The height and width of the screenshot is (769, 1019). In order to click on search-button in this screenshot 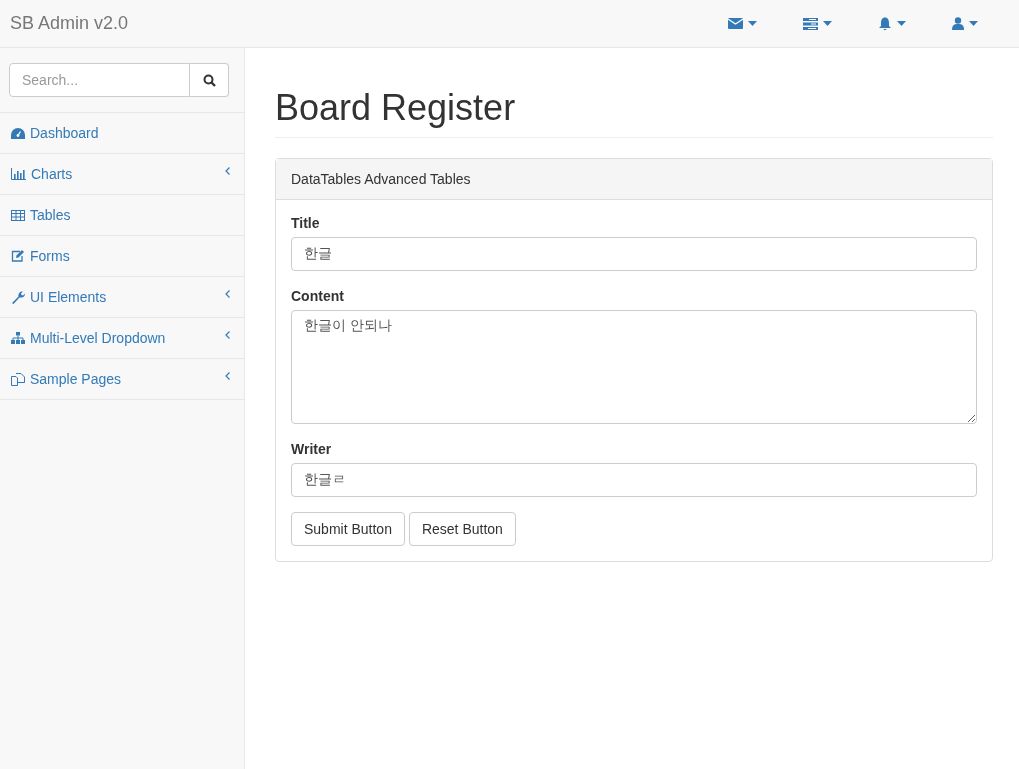, I will do `click(209, 80)`.